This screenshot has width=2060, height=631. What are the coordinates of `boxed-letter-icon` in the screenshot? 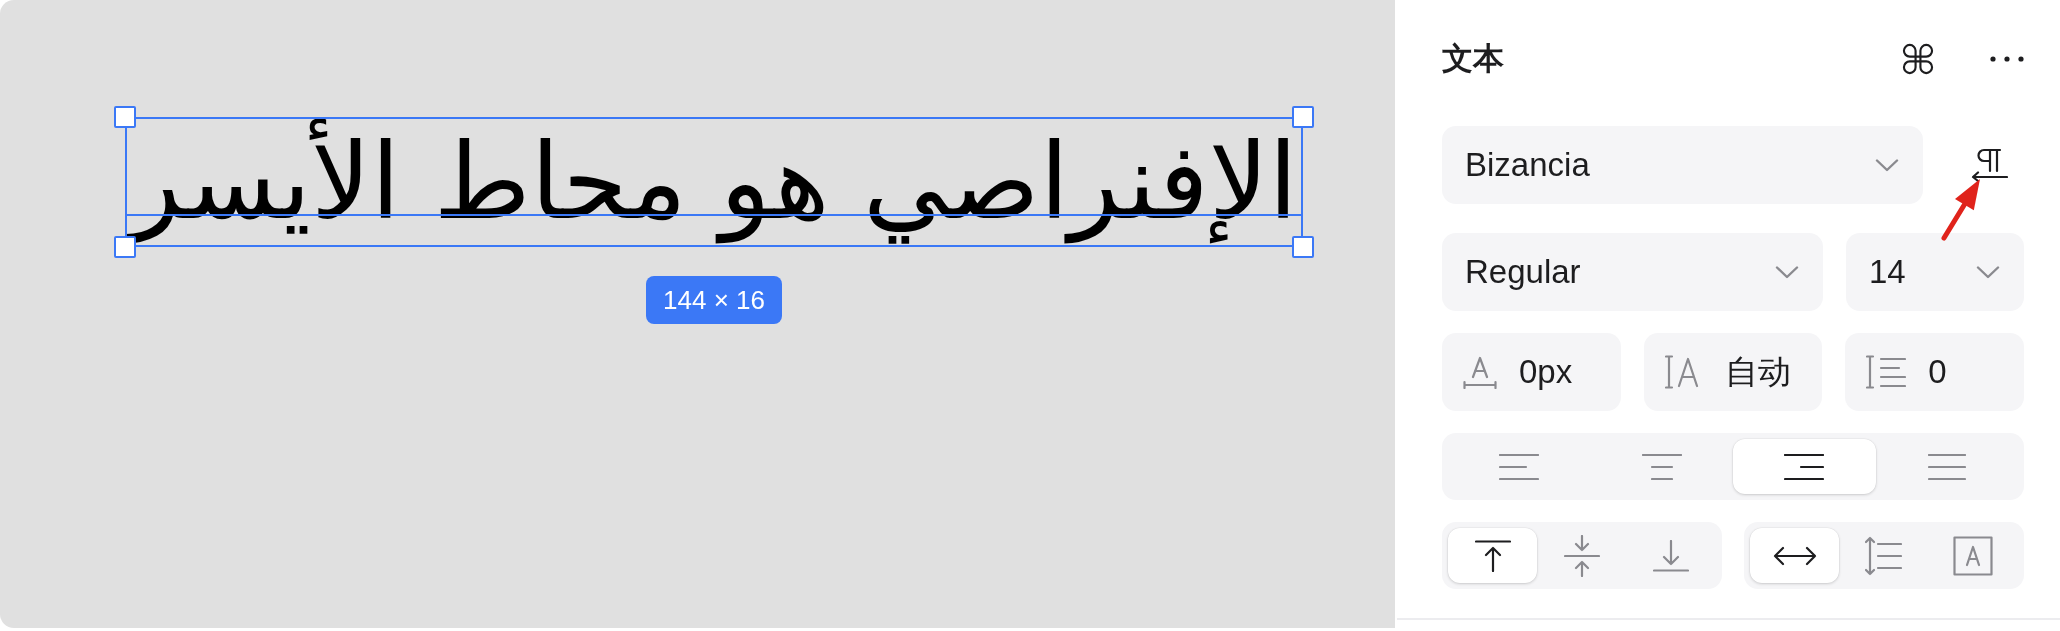 It's located at (1973, 555).